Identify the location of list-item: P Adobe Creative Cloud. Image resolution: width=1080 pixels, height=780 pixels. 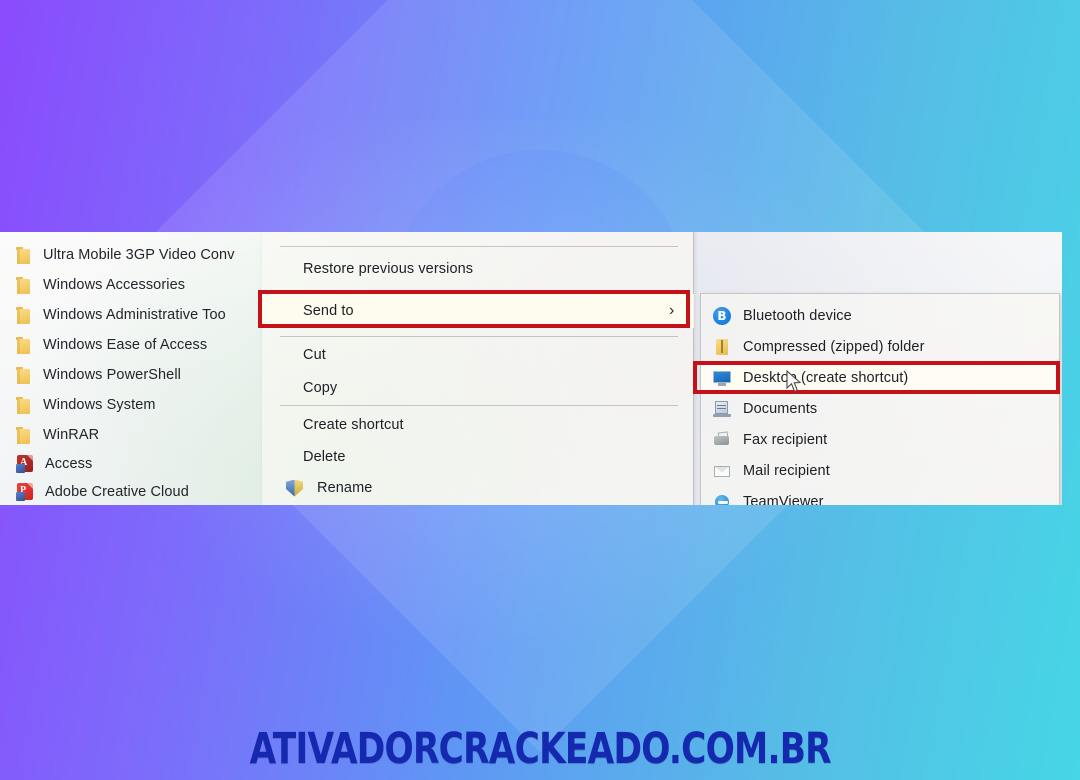
(131, 491).